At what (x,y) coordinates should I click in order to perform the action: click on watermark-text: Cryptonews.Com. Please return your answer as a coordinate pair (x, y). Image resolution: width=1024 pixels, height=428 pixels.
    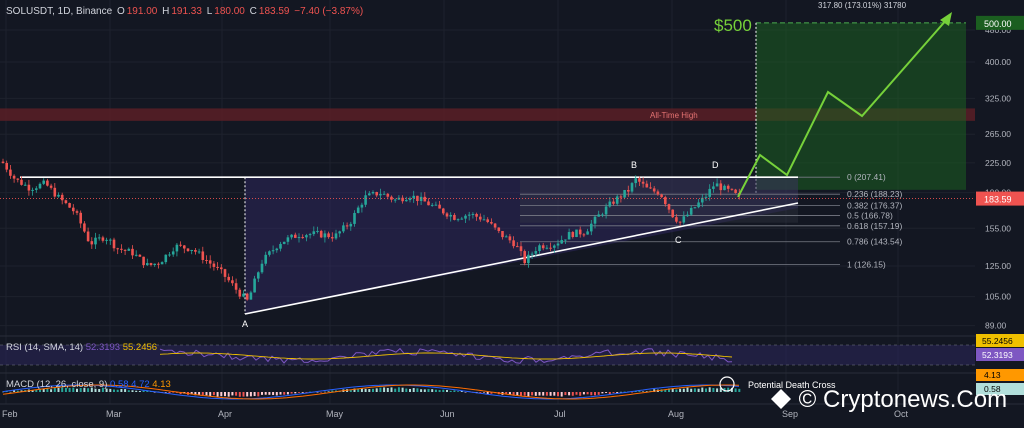
    Looking at the image, I should click on (915, 399).